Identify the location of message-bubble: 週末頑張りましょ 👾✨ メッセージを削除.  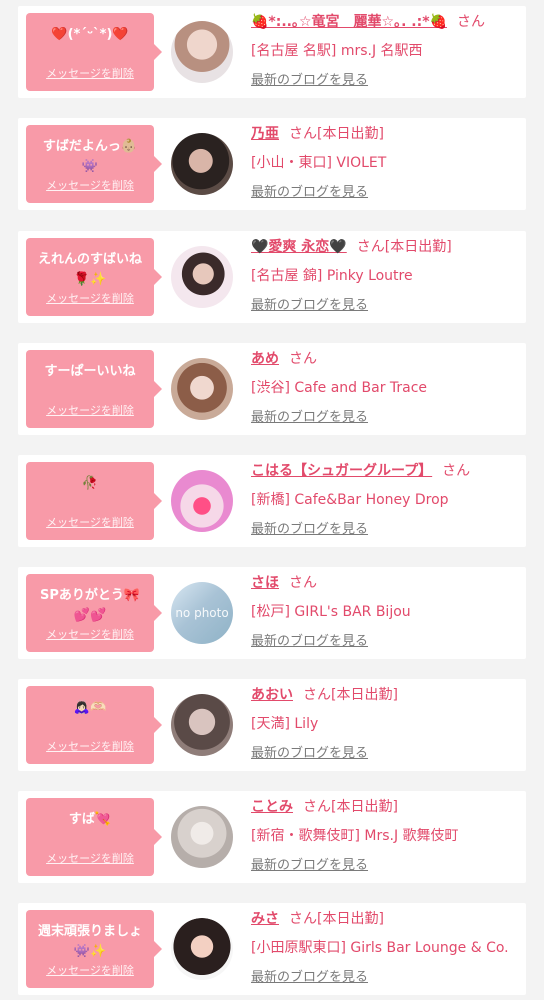
(94, 949).